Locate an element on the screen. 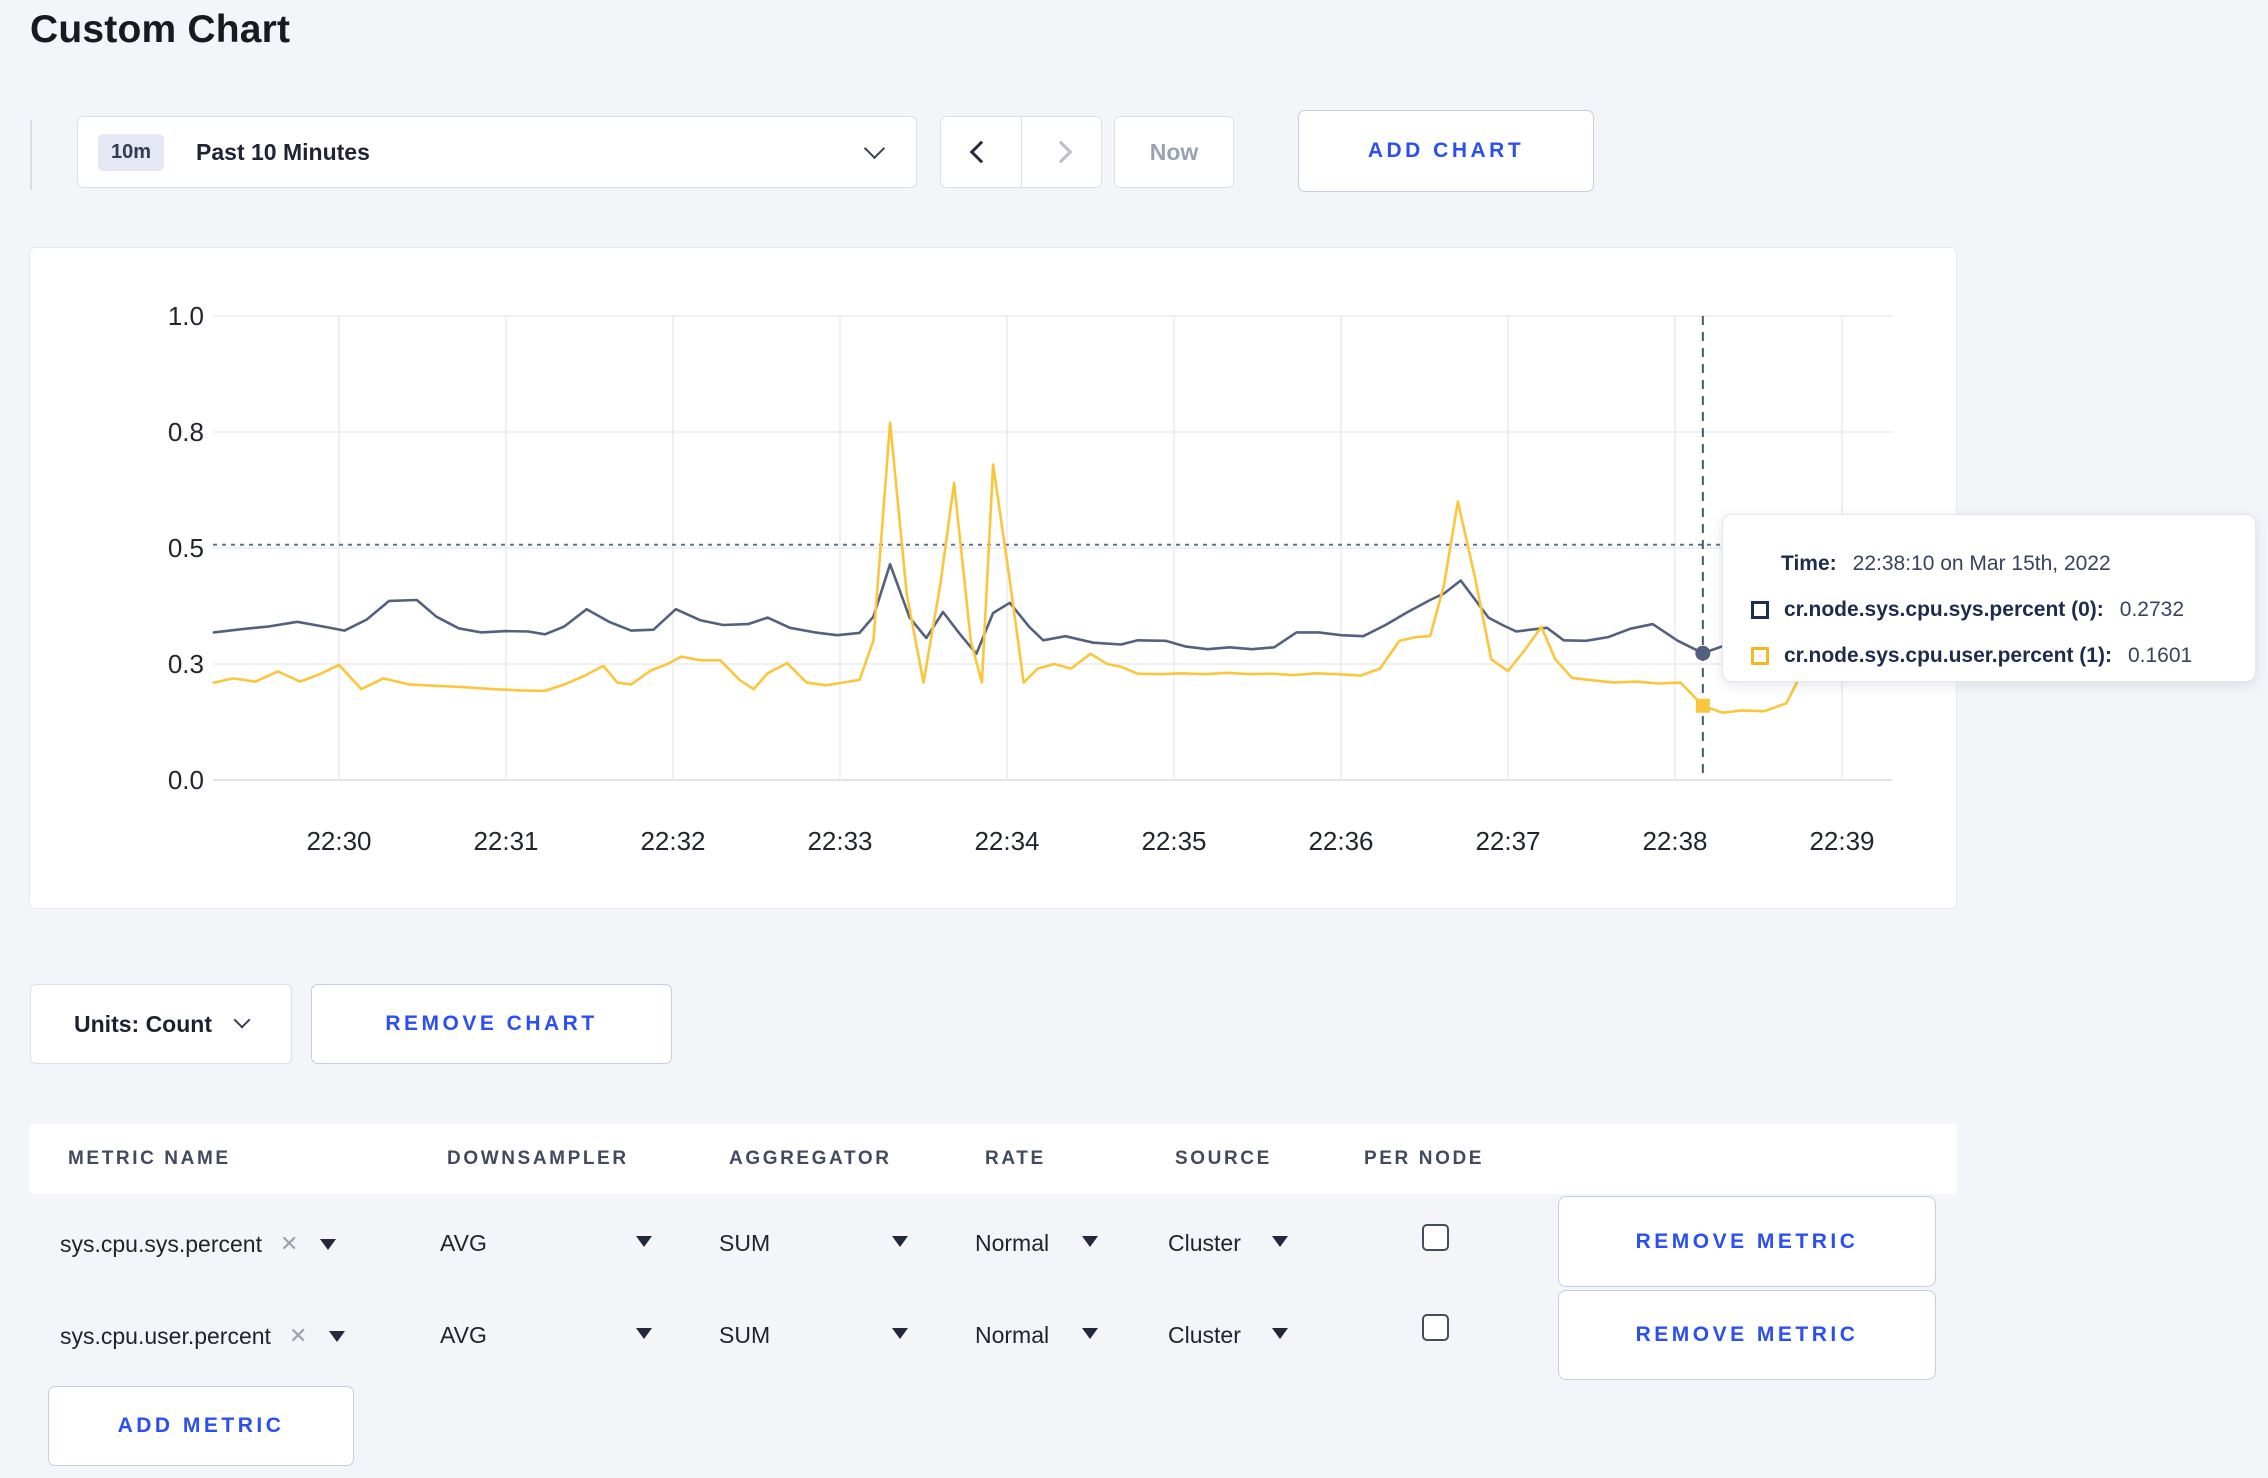 This screenshot has height=1478, width=2268. page-title: Custom Chart is located at coordinates (160, 29).